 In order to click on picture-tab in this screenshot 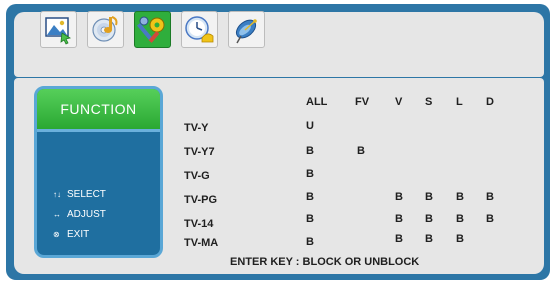, I will do `click(58, 29)`.